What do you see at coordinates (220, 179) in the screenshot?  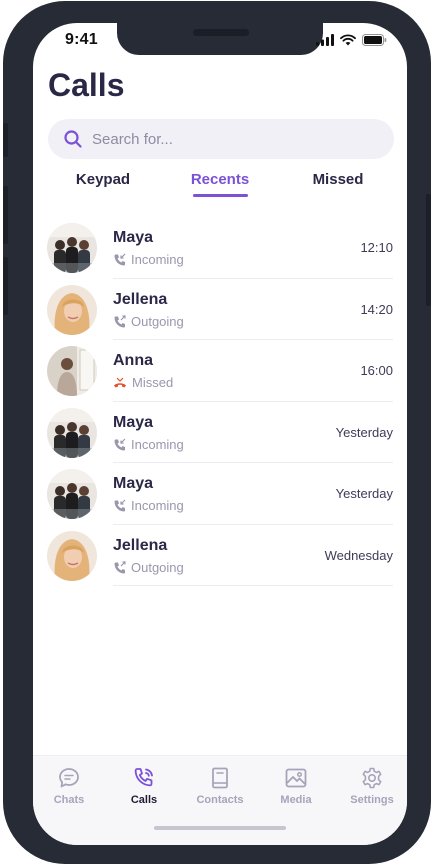 I see `tab-recents: Recents` at bounding box center [220, 179].